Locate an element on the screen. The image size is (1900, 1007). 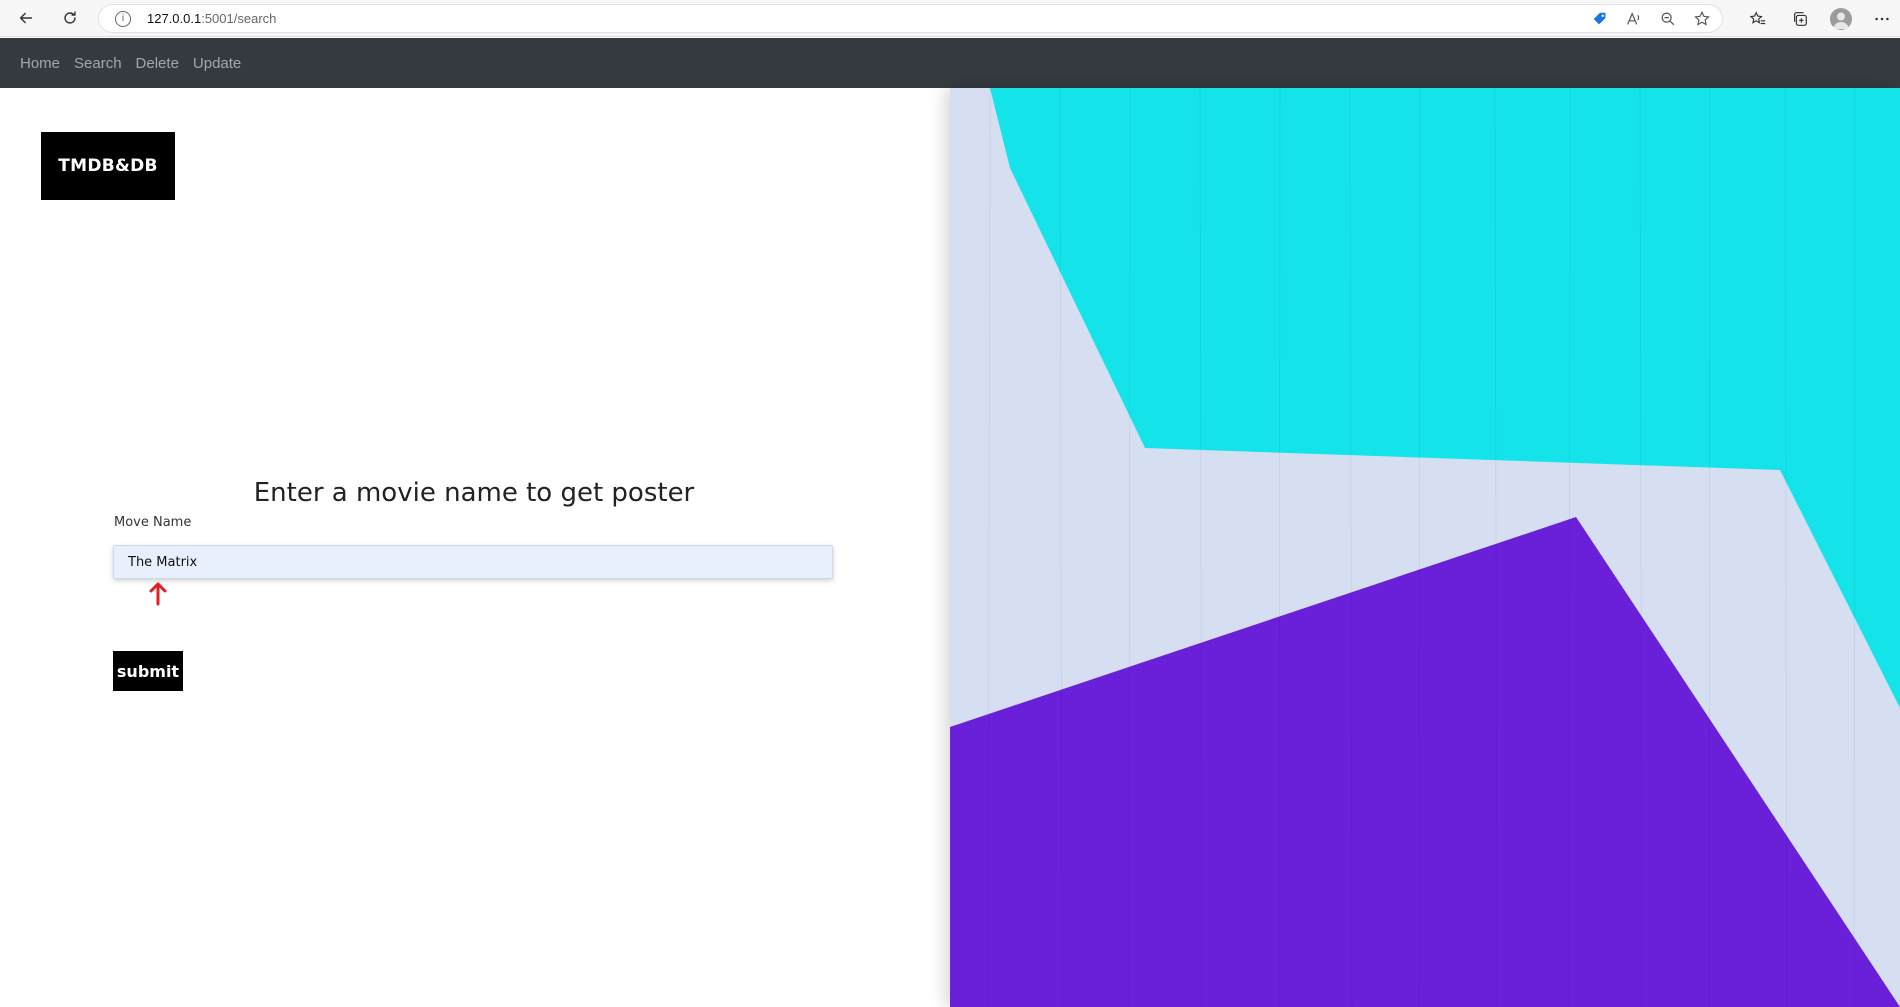
site-logo: TMDB&DB is located at coordinates (108, 166).